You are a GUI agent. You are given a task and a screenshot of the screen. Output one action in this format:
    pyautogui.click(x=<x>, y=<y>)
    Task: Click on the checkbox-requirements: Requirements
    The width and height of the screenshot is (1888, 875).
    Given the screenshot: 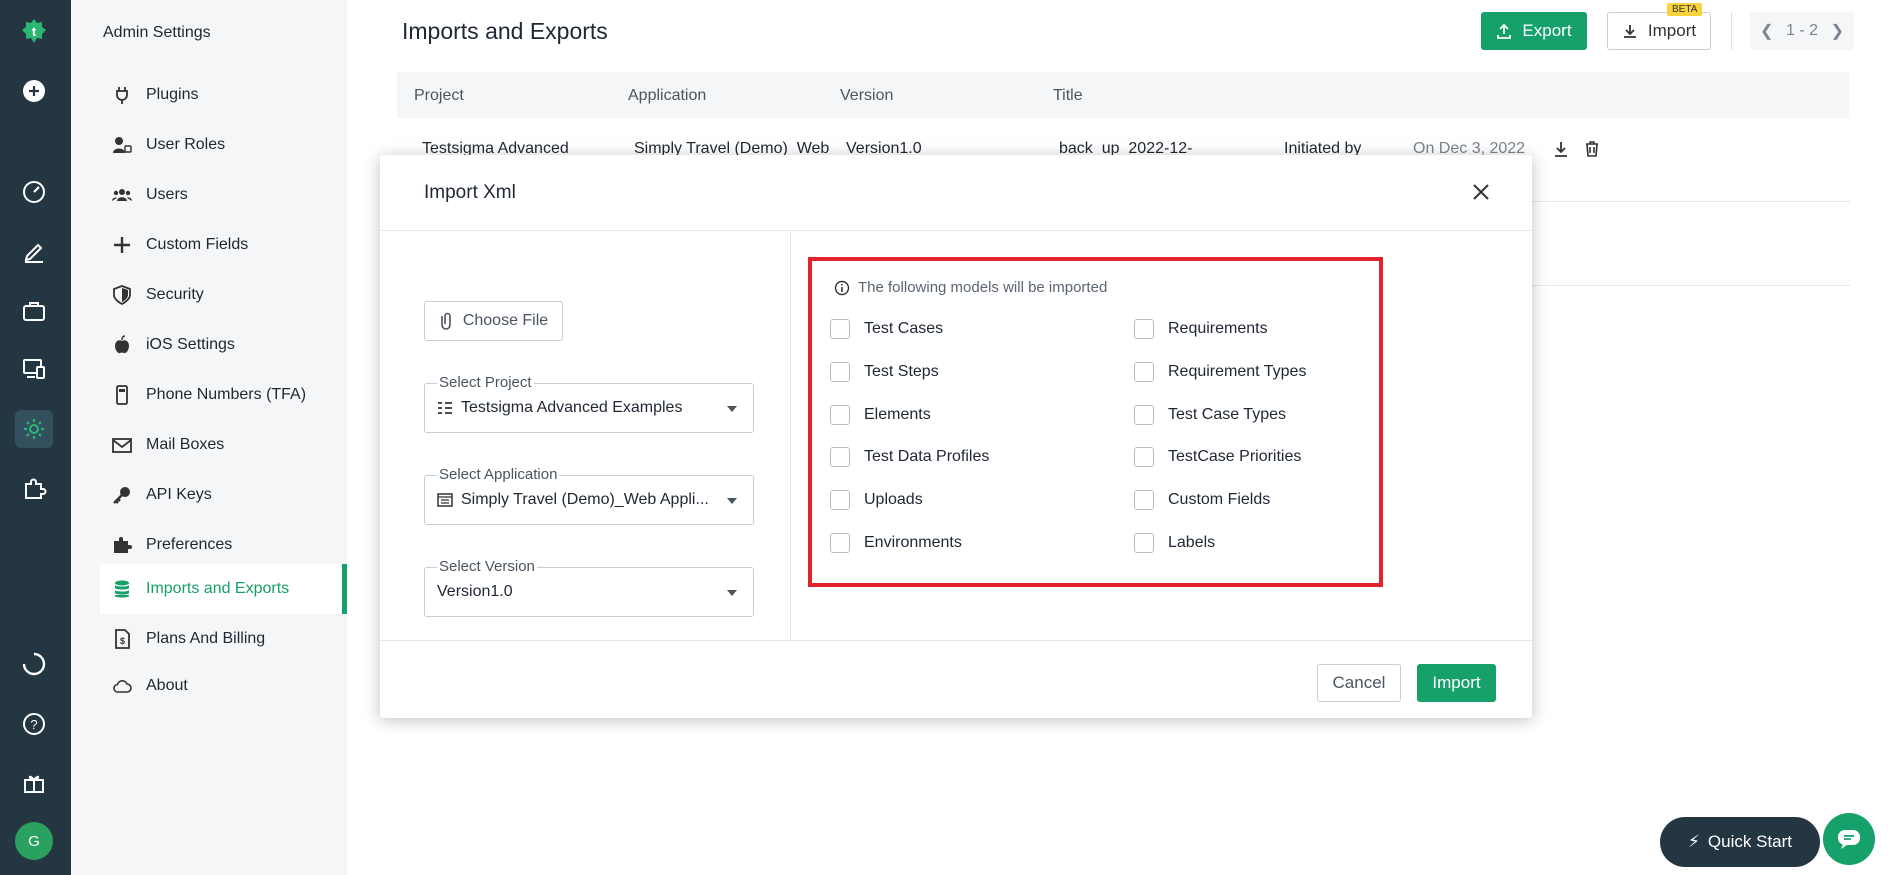 What is the action you would take?
    pyautogui.click(x=1201, y=329)
    